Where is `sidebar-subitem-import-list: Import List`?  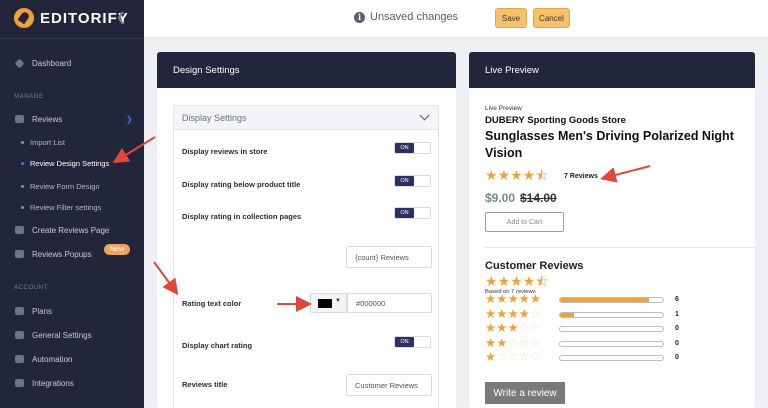 sidebar-subitem-import-list: Import List is located at coordinates (72, 142).